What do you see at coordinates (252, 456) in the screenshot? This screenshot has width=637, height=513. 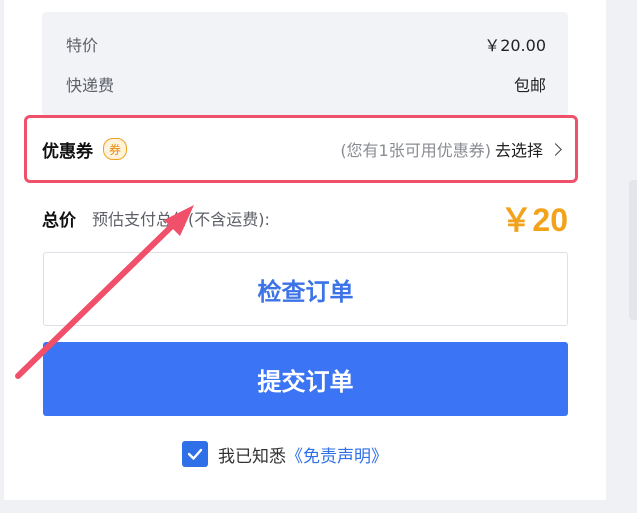 I see `agreement-text: 我已知悉` at bounding box center [252, 456].